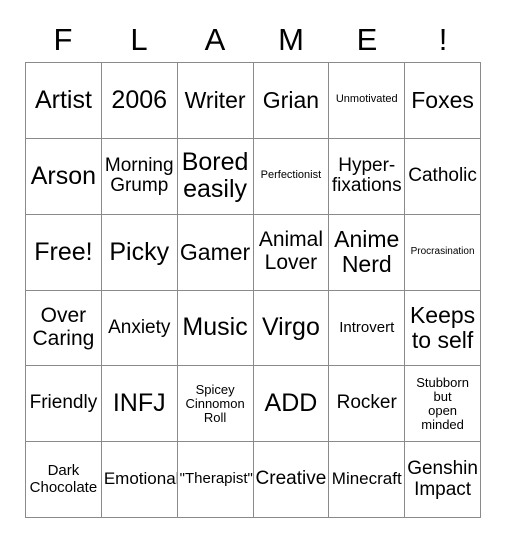 The image size is (506, 544). I want to click on bingo-cell: Animal Lover, so click(291, 252).